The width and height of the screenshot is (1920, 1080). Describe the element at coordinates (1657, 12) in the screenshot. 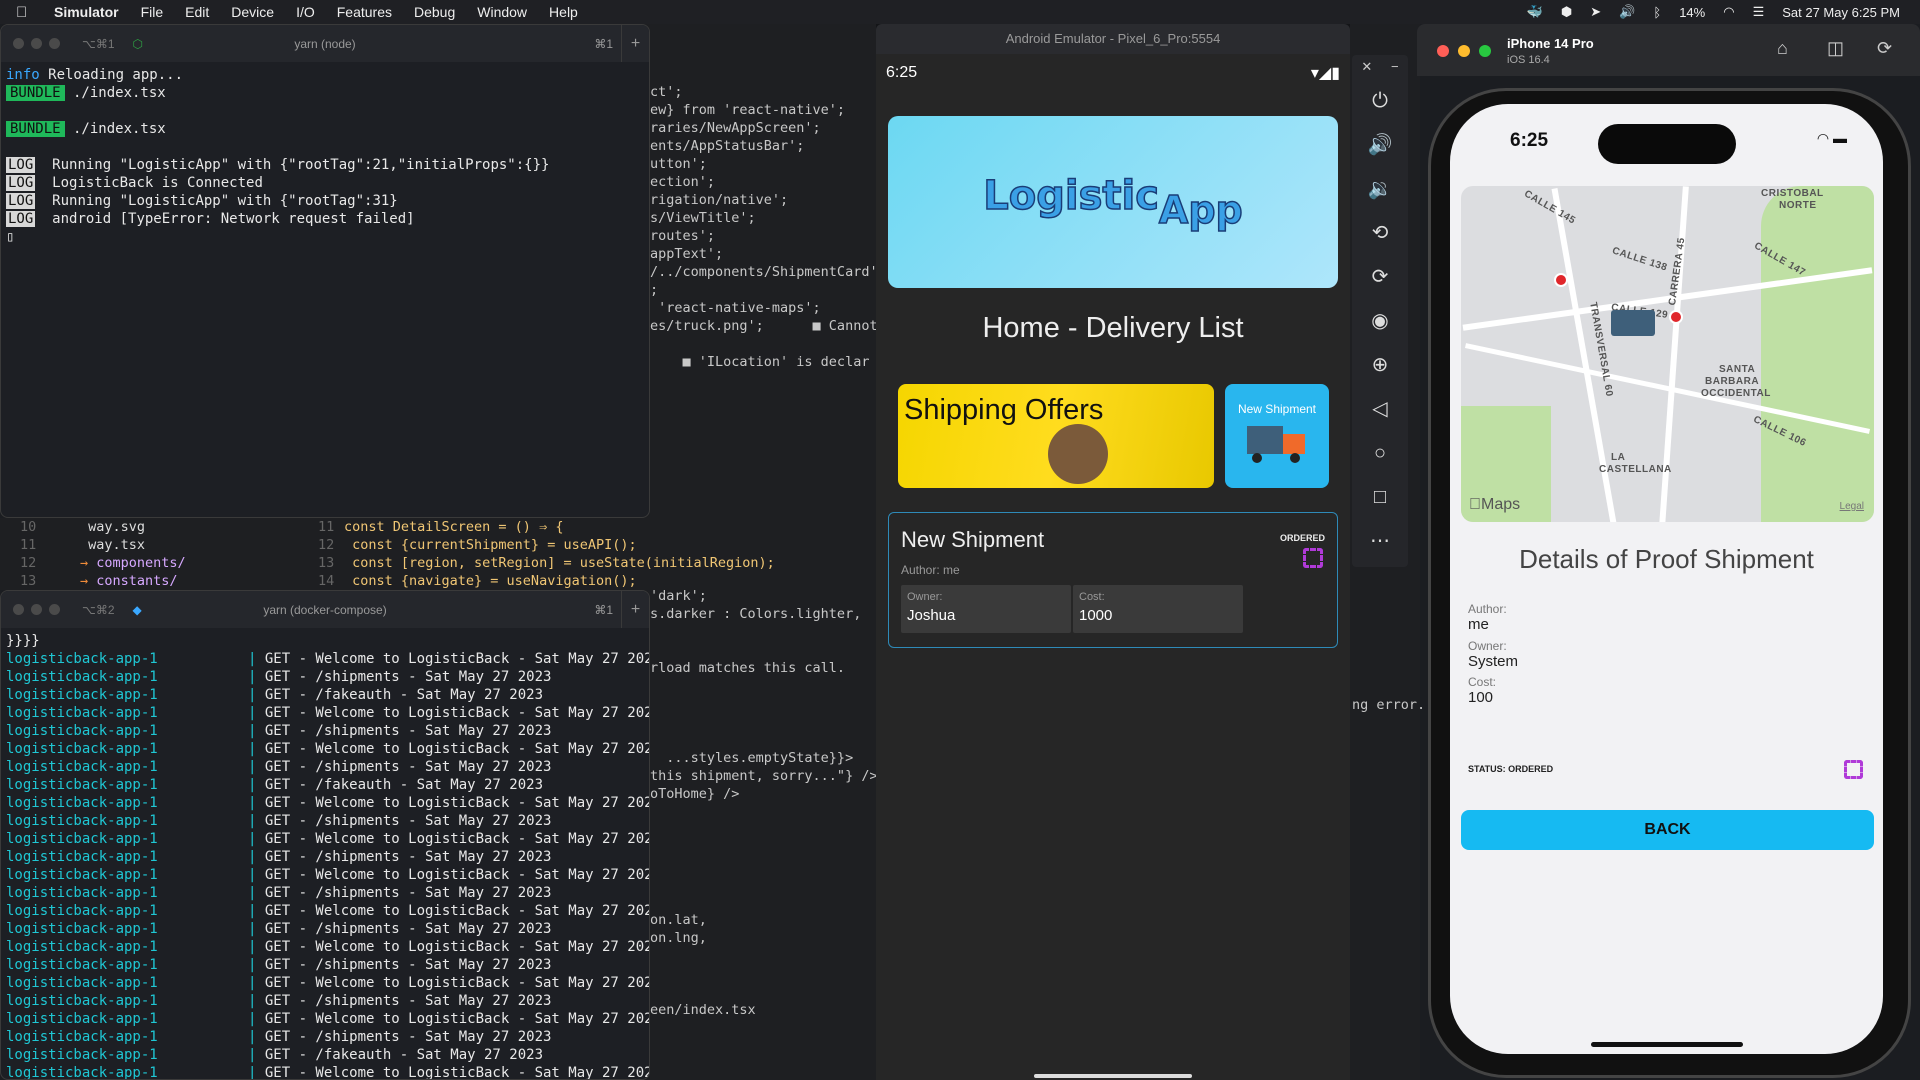

I see `bluetooth-icon: ᛒ` at that location.